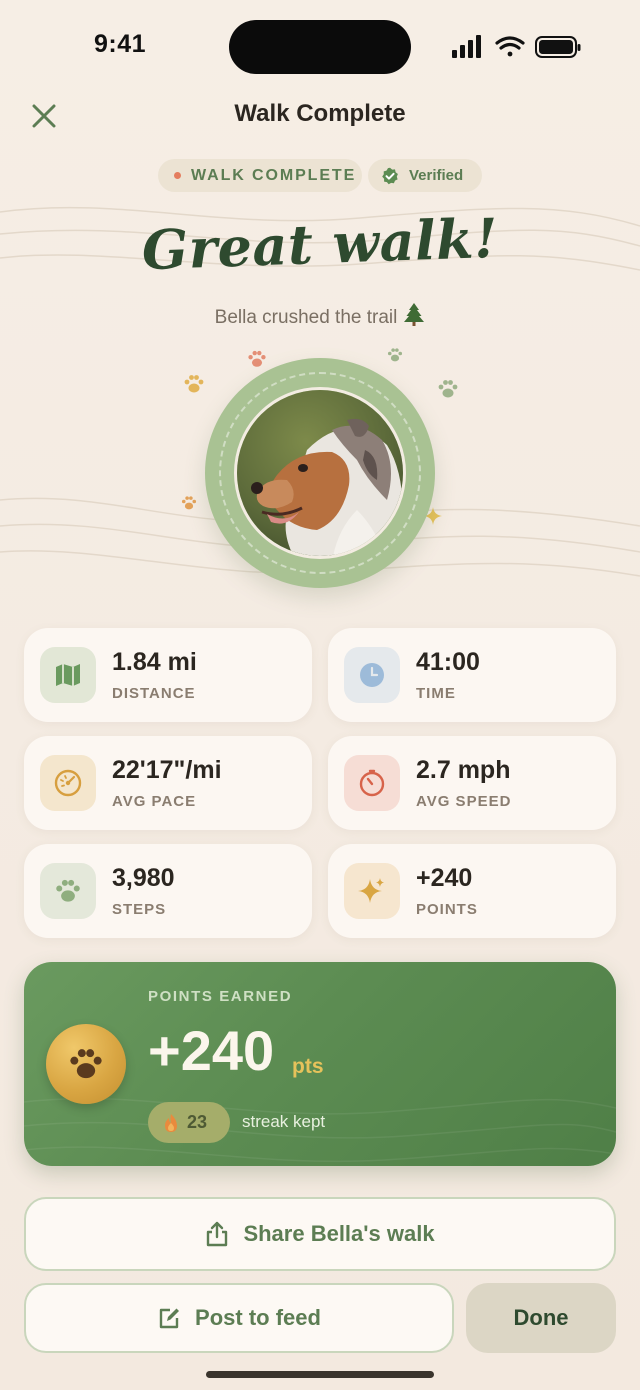 The width and height of the screenshot is (640, 1390). I want to click on done-label: Done, so click(541, 1317).